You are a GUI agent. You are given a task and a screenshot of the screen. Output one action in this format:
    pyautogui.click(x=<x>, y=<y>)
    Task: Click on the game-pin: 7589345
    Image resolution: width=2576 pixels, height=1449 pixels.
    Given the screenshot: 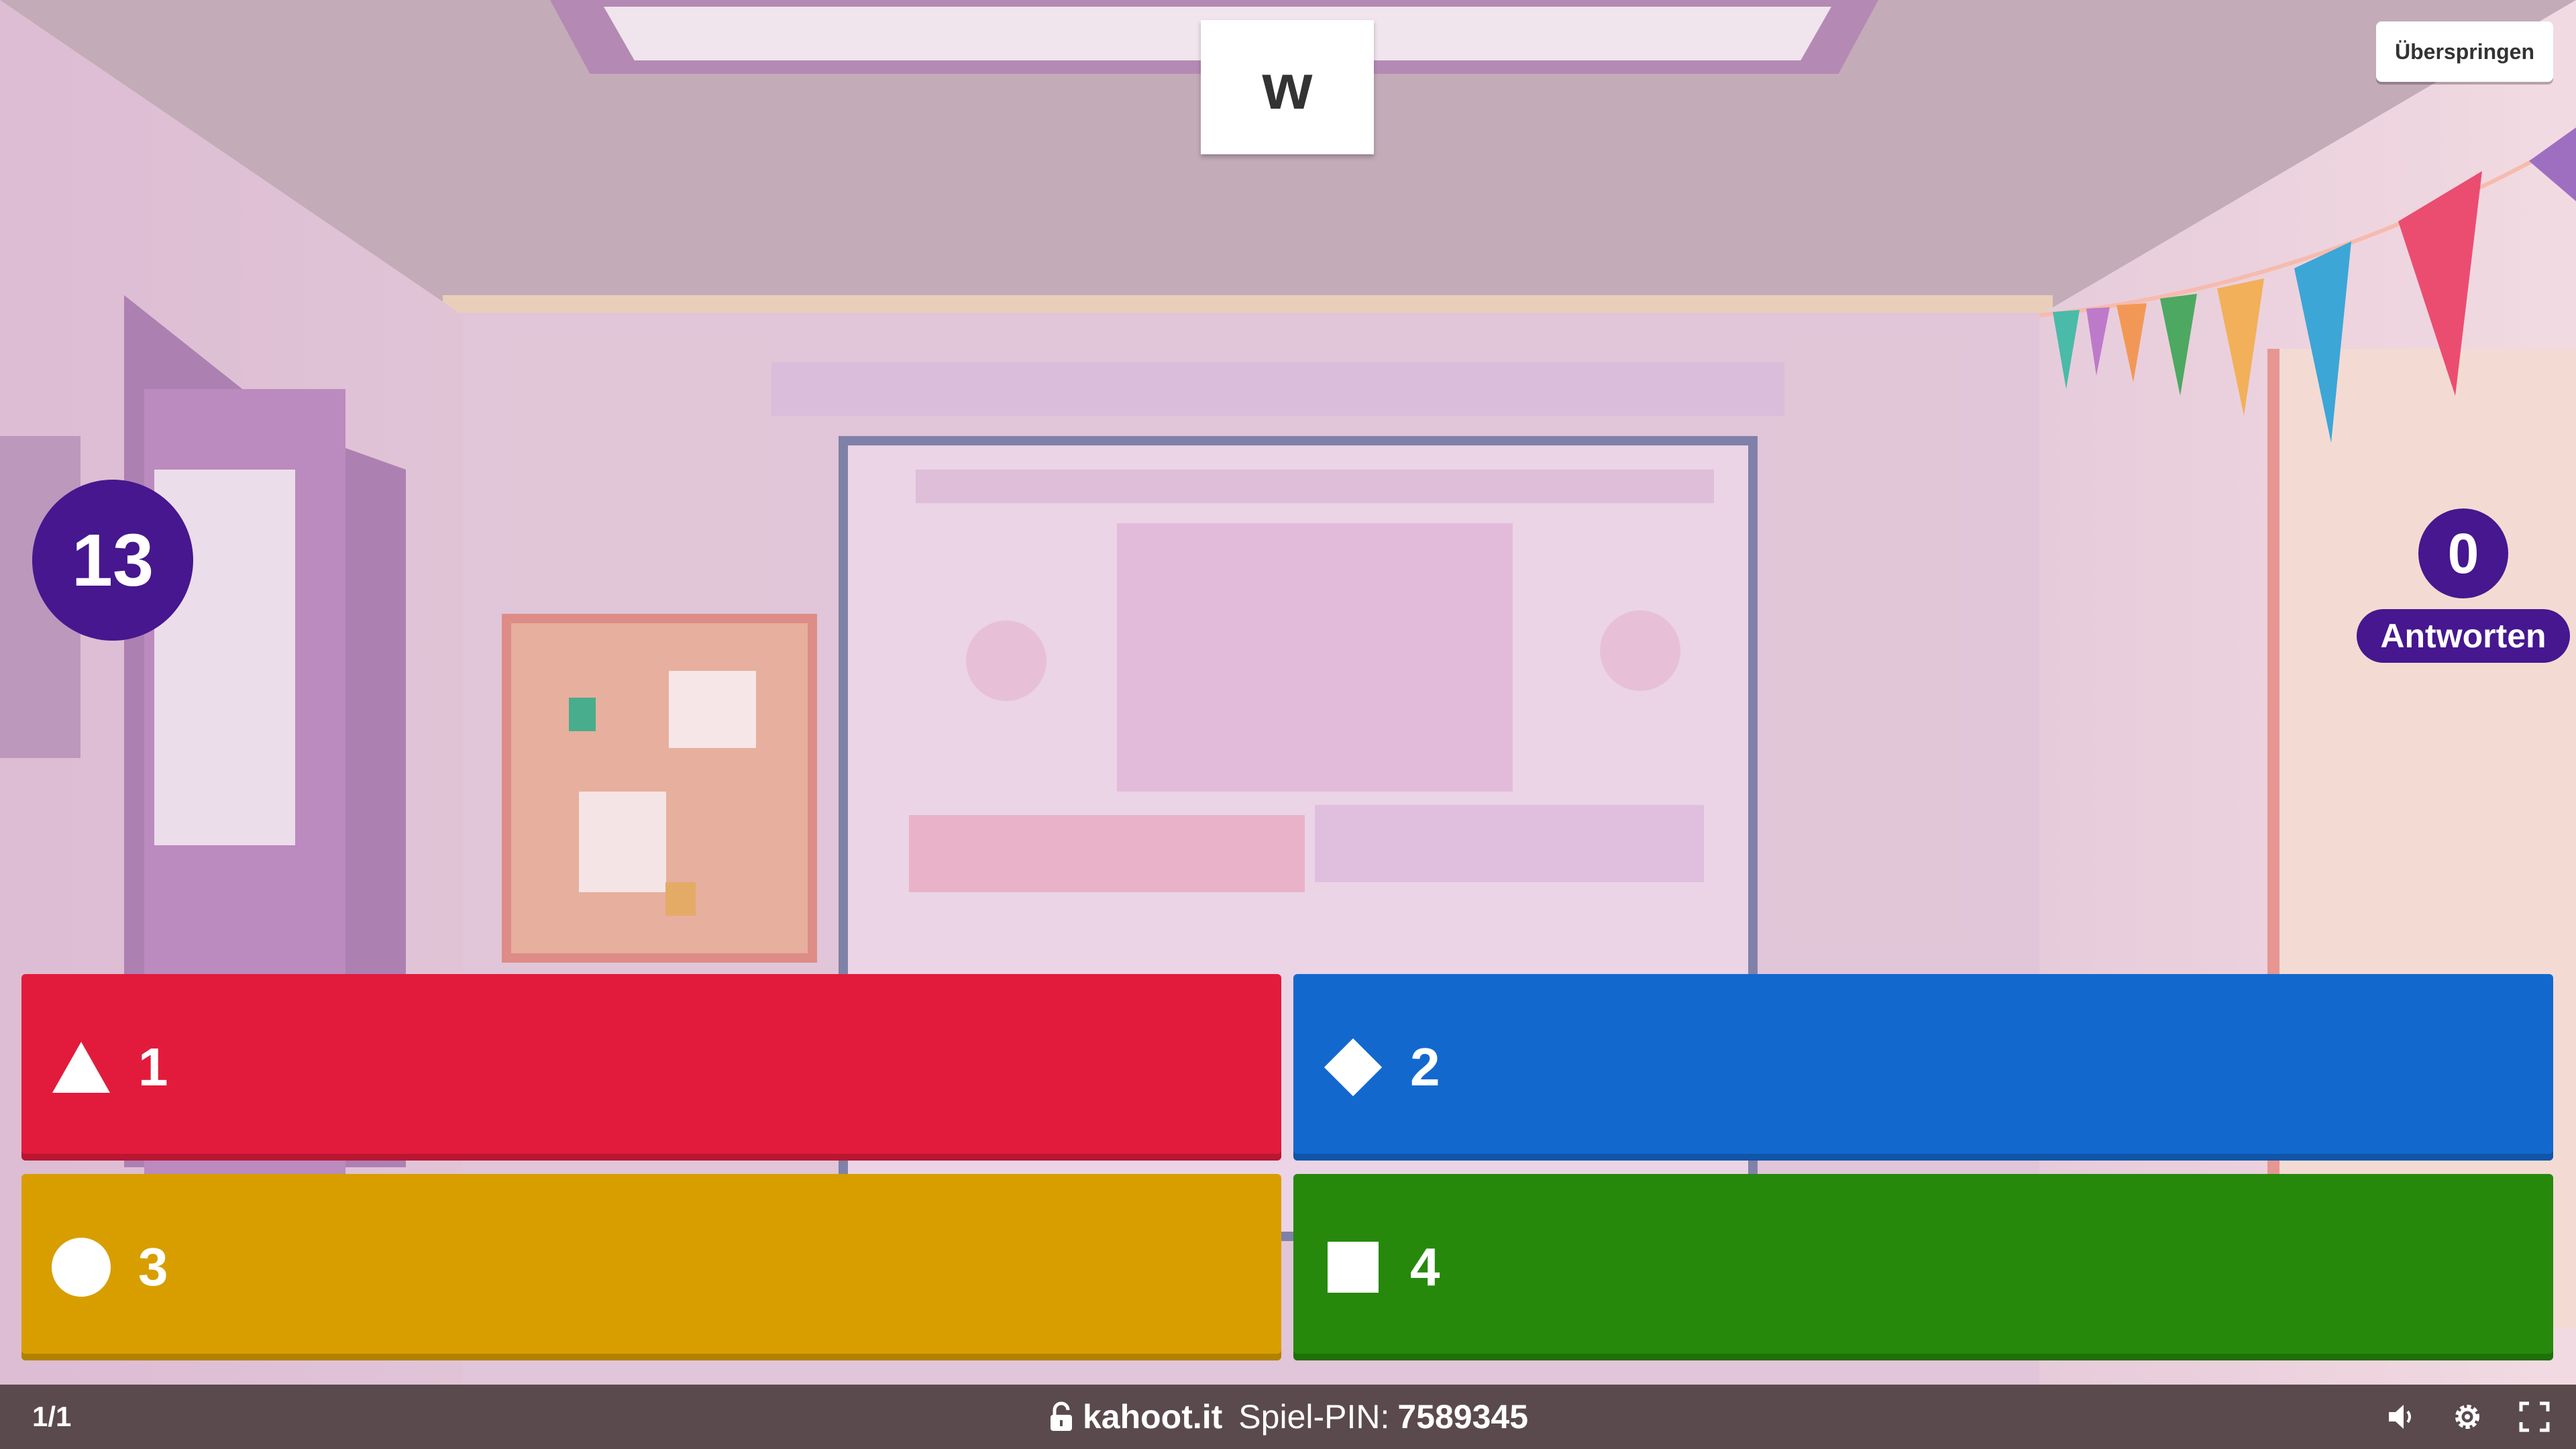 What is the action you would take?
    pyautogui.click(x=1463, y=1417)
    